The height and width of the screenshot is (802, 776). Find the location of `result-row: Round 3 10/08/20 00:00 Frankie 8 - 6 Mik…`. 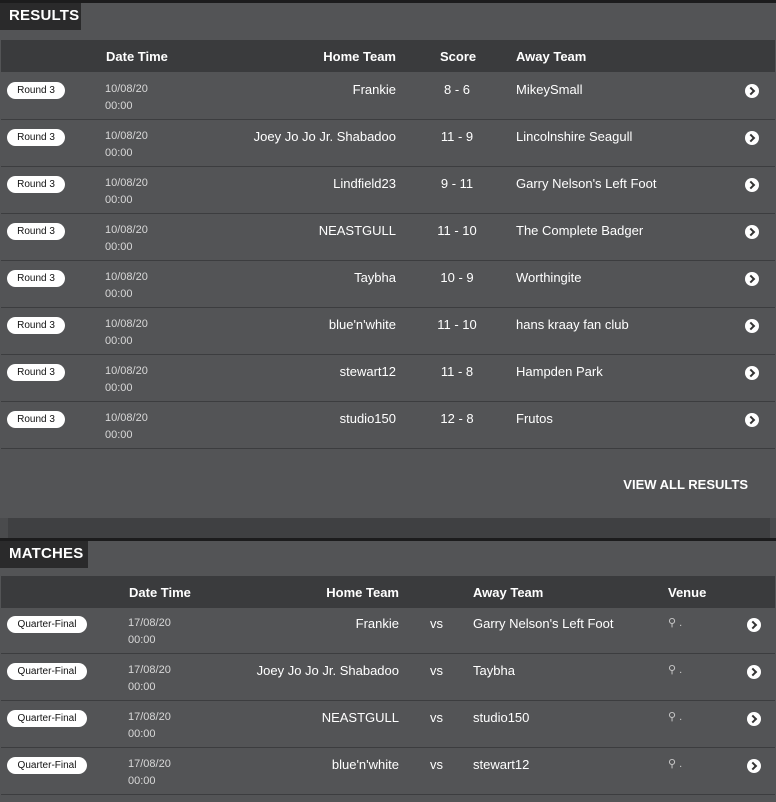

result-row: Round 3 10/08/20 00:00 Frankie 8 - 6 Mik… is located at coordinates (388, 97).